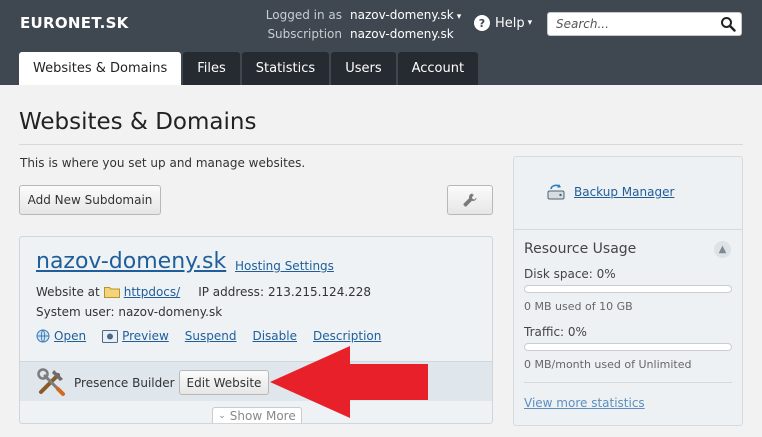  I want to click on tab-websites-domains: Websites & Domains, so click(100, 68).